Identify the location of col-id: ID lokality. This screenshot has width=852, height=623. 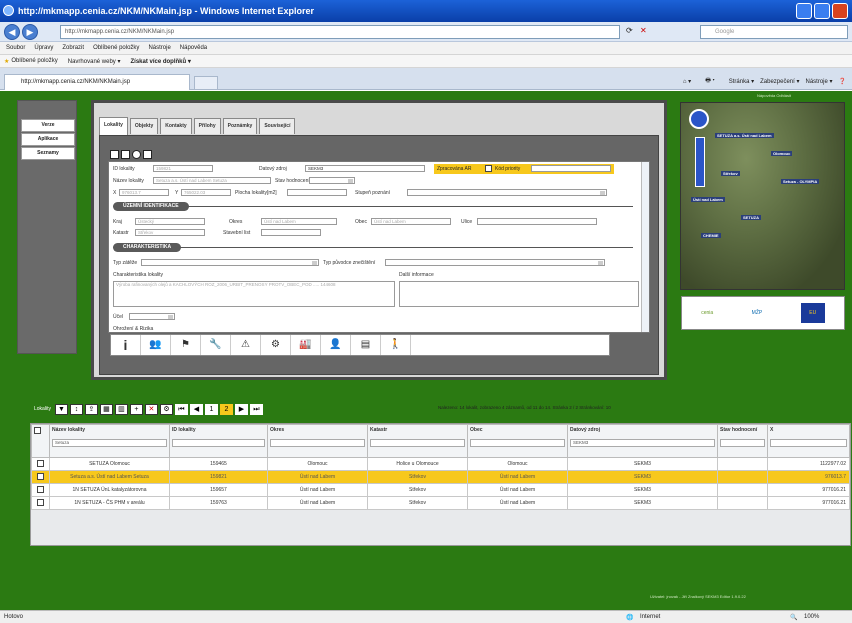
(218, 441).